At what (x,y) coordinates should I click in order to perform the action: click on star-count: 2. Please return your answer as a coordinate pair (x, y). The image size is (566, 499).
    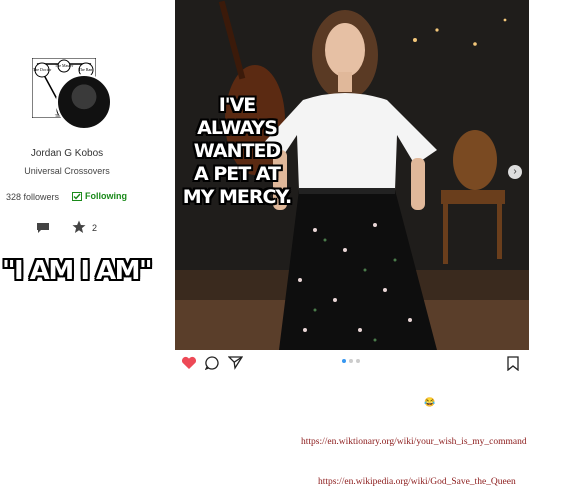
    Looking at the image, I should click on (95, 228).